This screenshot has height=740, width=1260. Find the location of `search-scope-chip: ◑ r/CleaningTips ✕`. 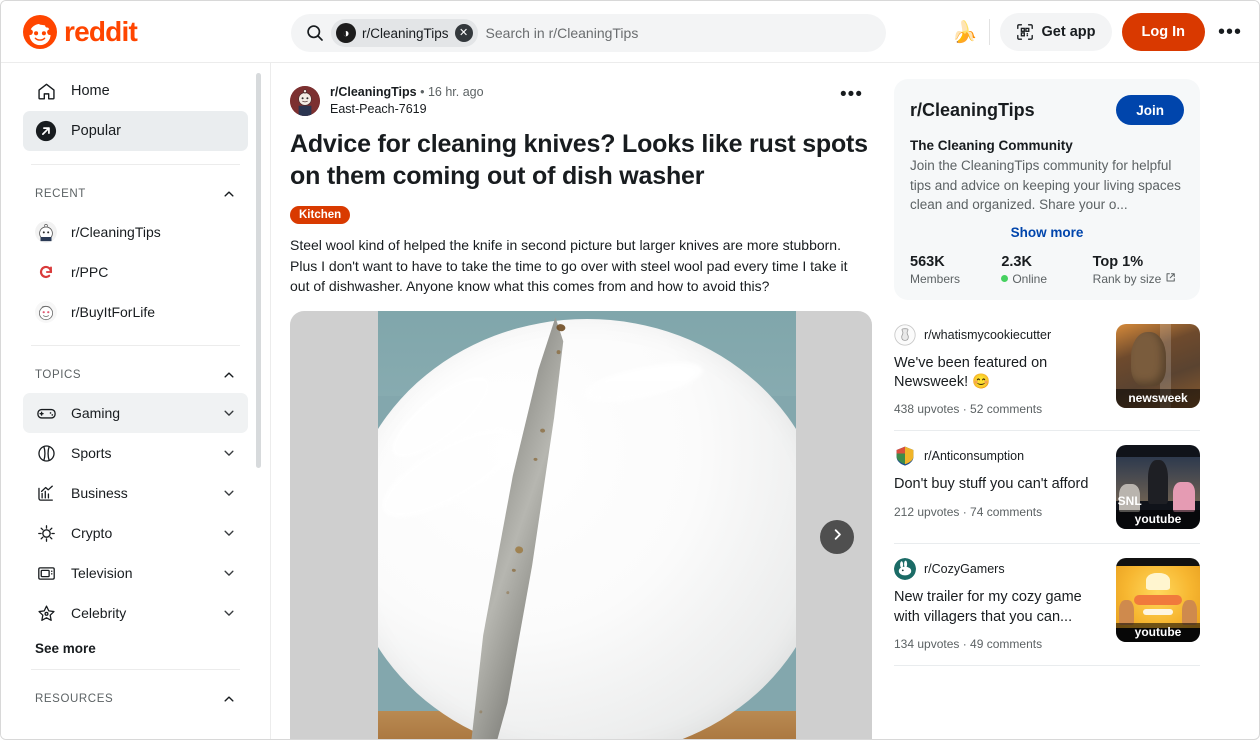

search-scope-chip: ◑ r/CleaningTips ✕ is located at coordinates (404, 33).